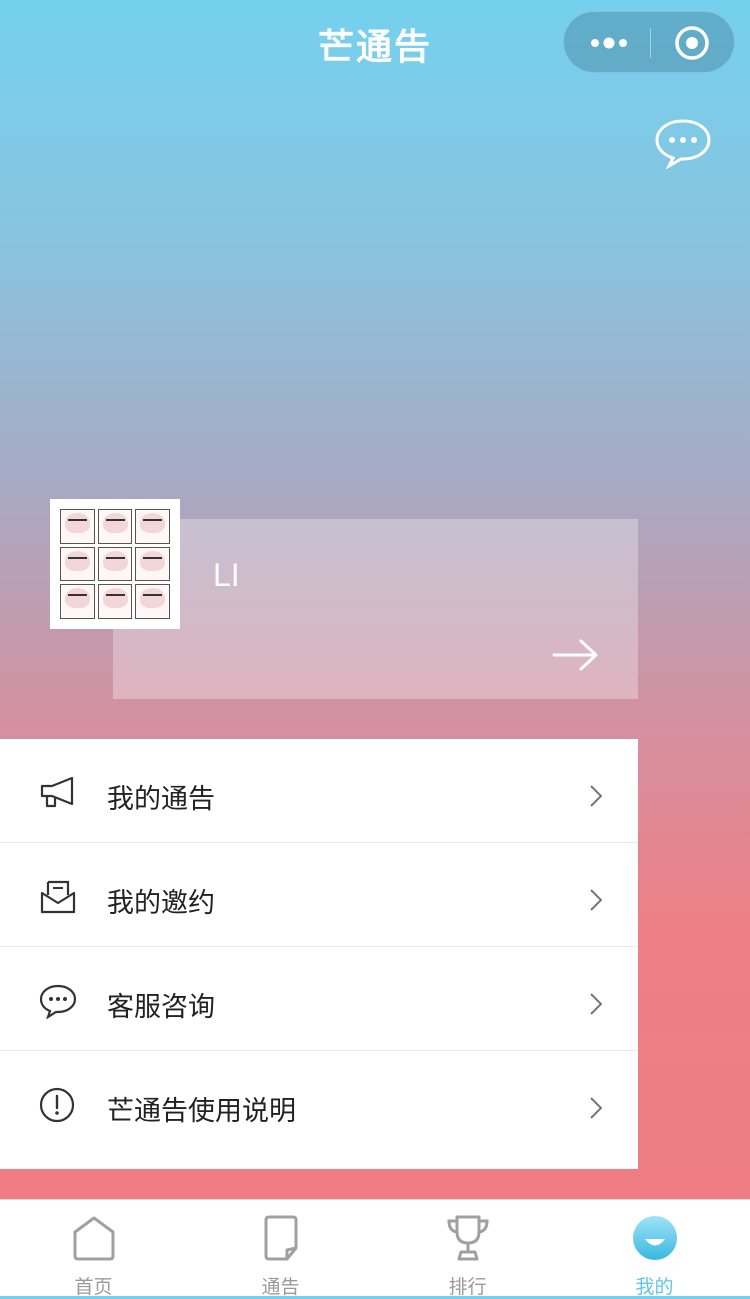  Describe the element at coordinates (281, 1238) in the screenshot. I see `document-icon` at that location.